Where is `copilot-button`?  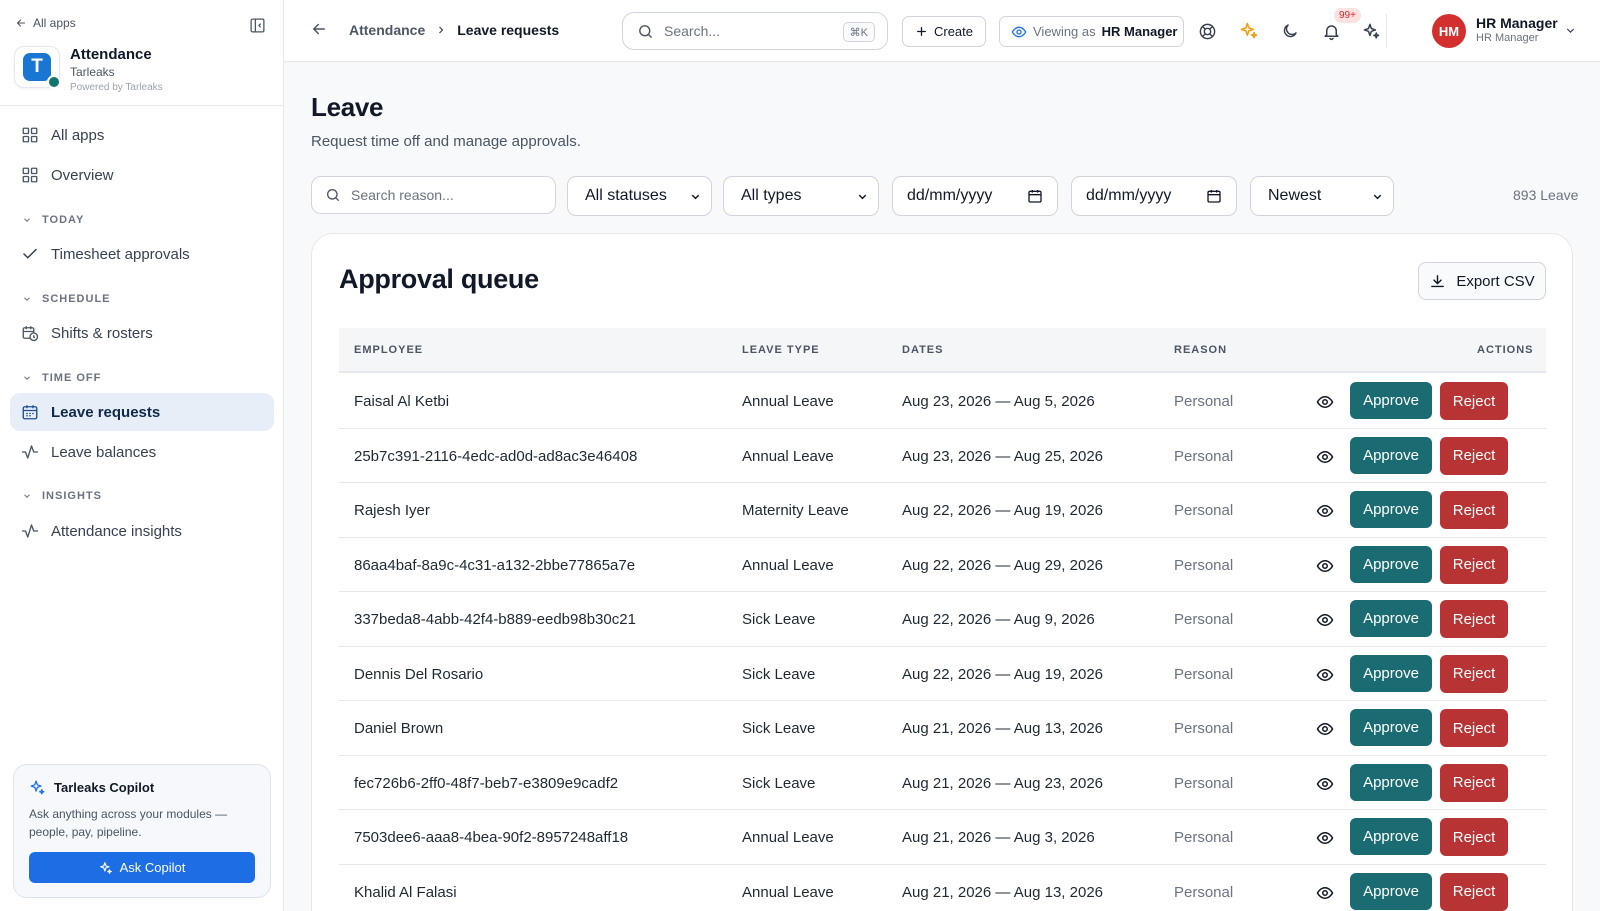
copilot-button is located at coordinates (1371, 31).